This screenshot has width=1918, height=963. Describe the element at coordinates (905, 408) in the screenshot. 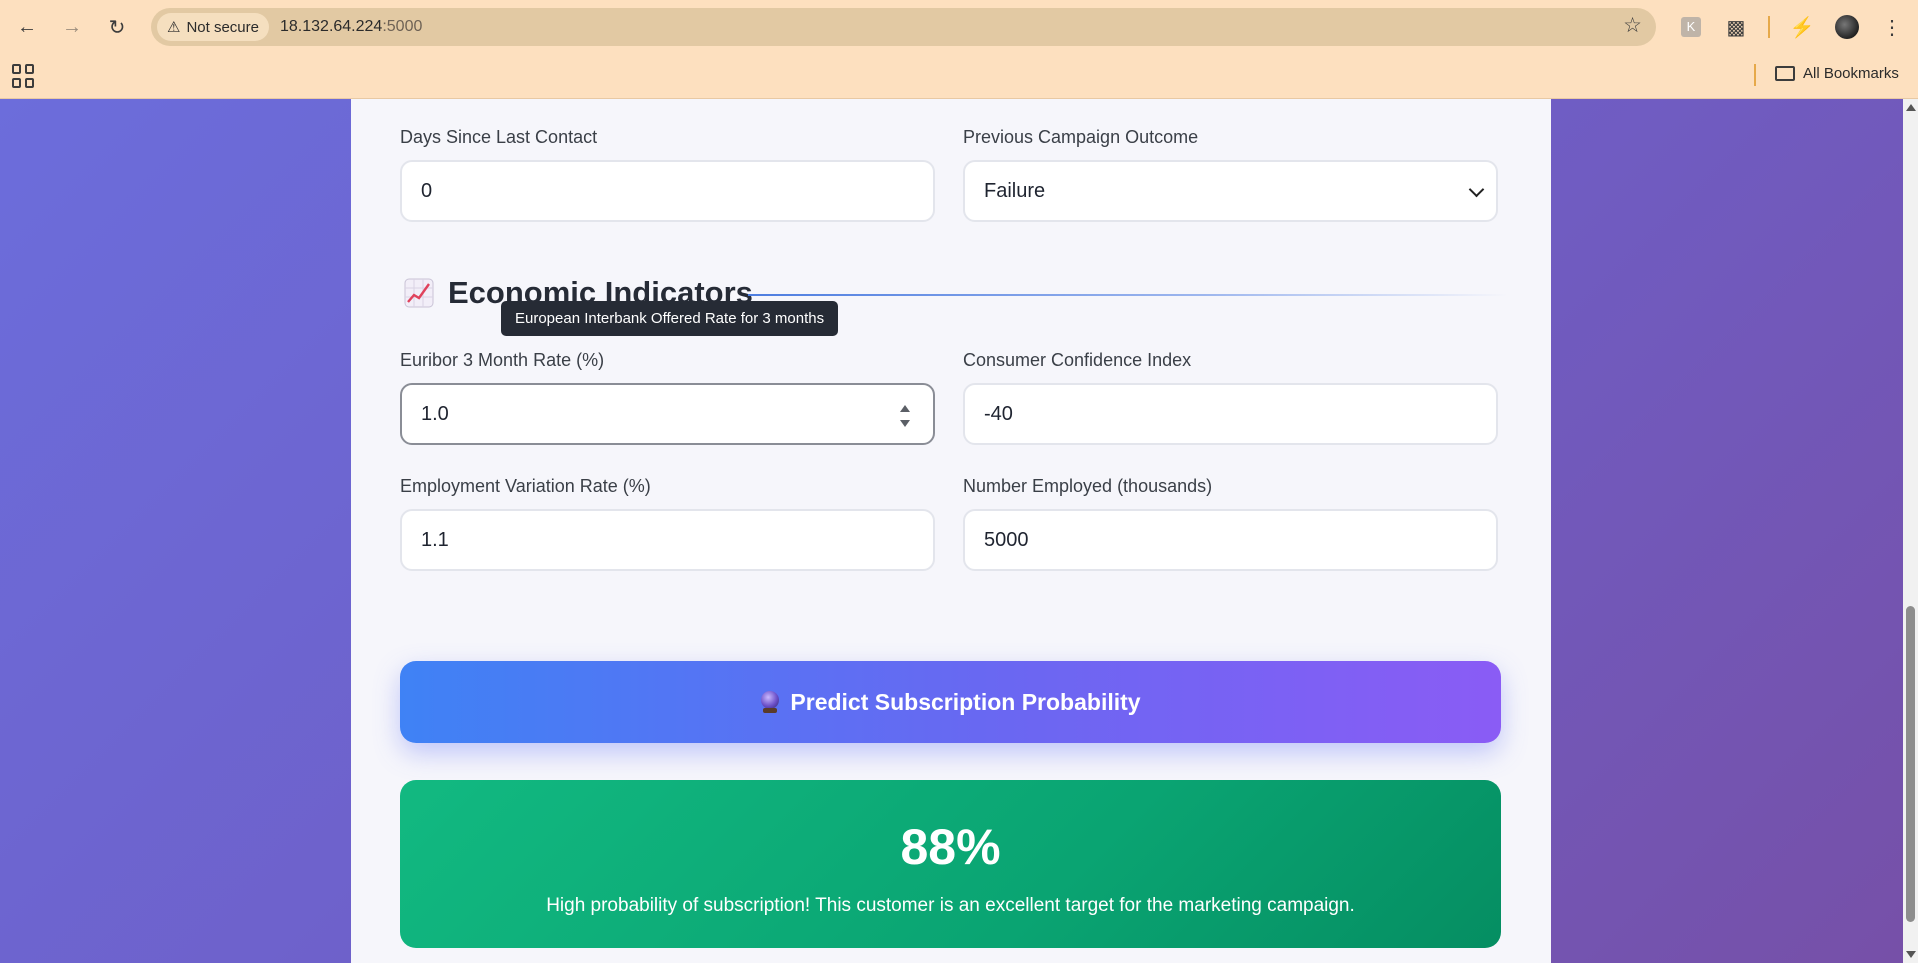

I see `spinner-up-icon` at that location.